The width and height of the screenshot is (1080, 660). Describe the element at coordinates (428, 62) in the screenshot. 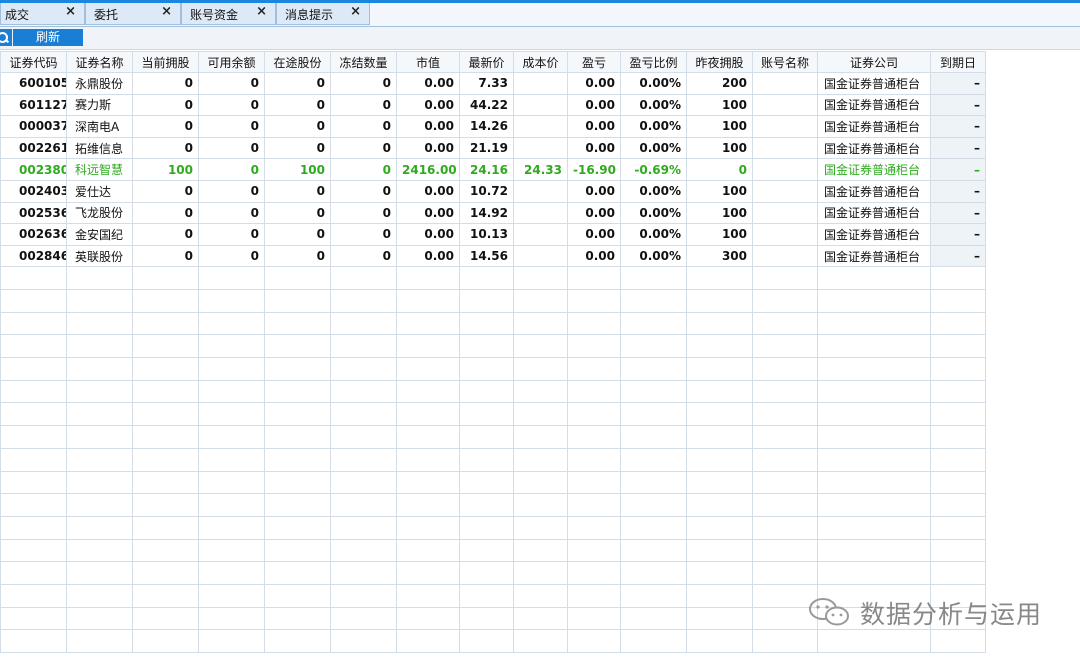

I see `column-header: 市值` at that location.